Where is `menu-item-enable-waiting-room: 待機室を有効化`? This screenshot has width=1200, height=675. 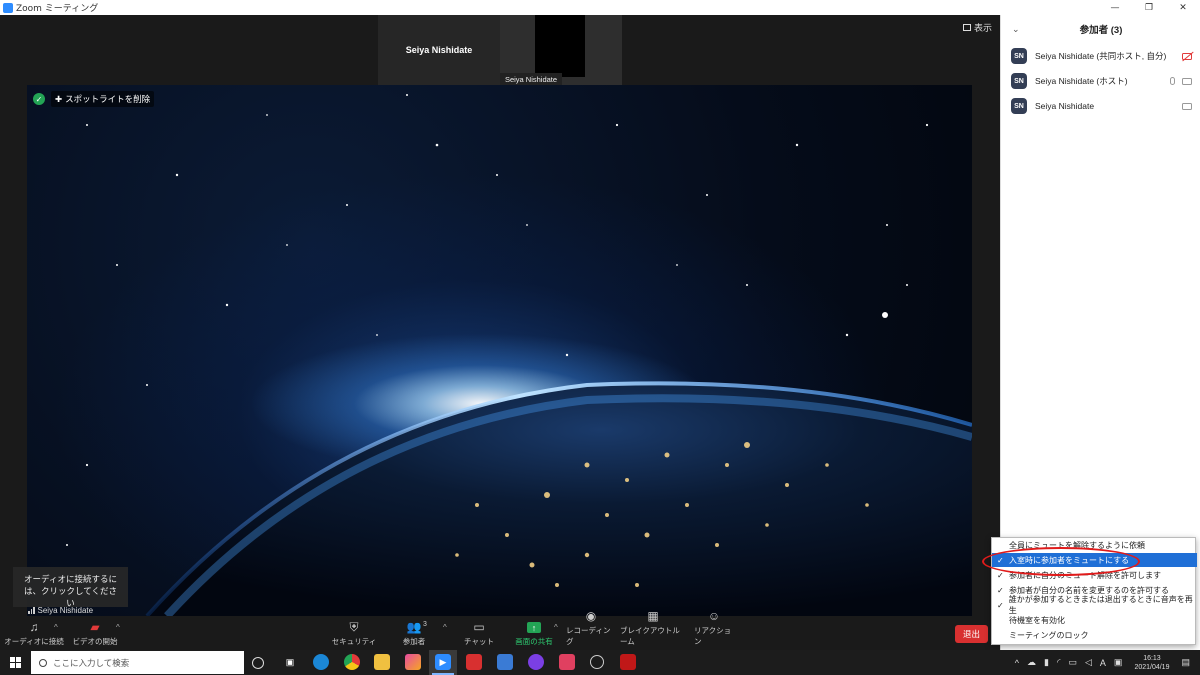 menu-item-enable-waiting-room: 待機室を有効化 is located at coordinates (1094, 620).